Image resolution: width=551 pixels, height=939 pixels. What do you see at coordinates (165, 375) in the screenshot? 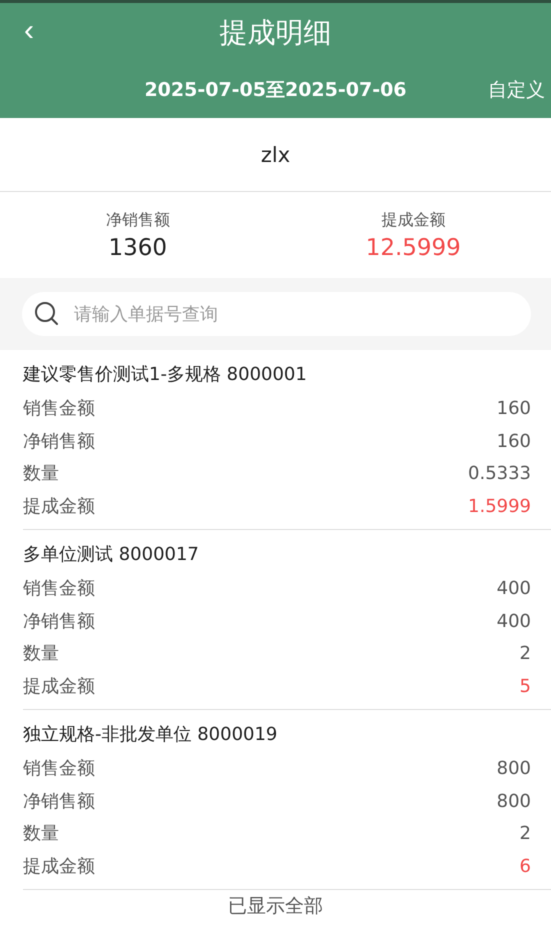
I see `order-title: 建议零售价测试1-多规格 8000001` at bounding box center [165, 375].